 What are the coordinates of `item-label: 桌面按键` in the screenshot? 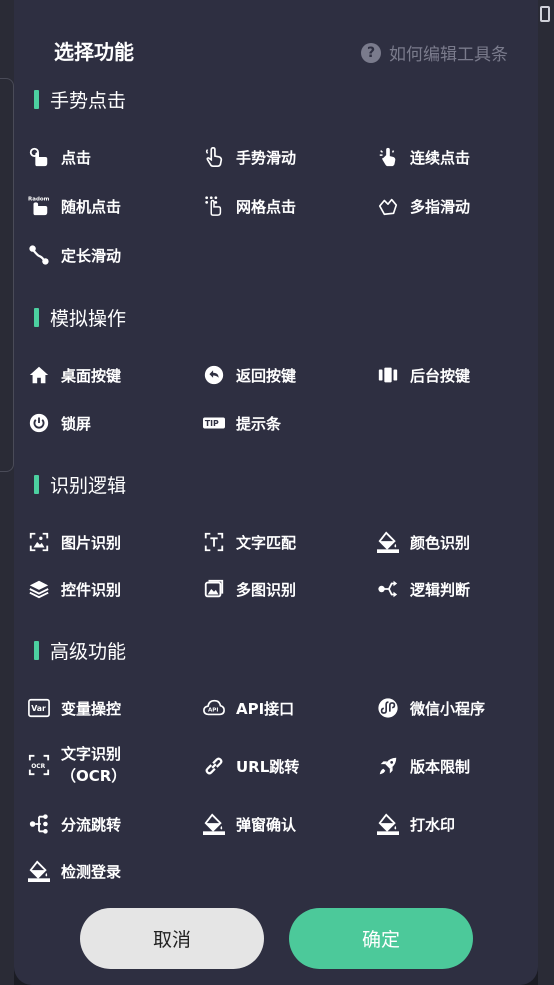 It's located at (91, 375).